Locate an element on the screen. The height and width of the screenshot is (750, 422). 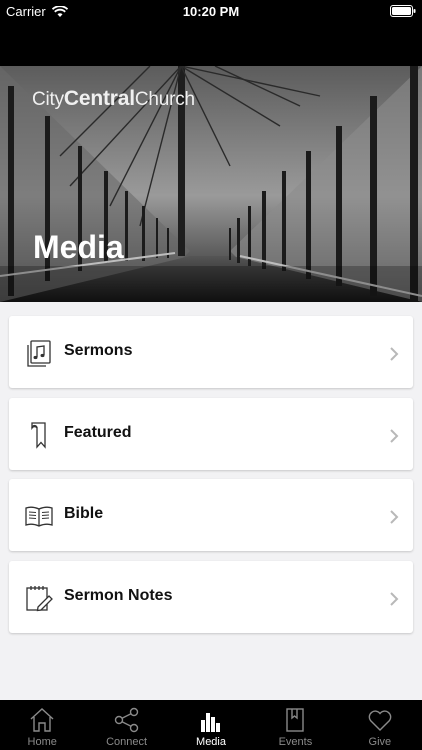
clock: 10:20 PM is located at coordinates (211, 11).